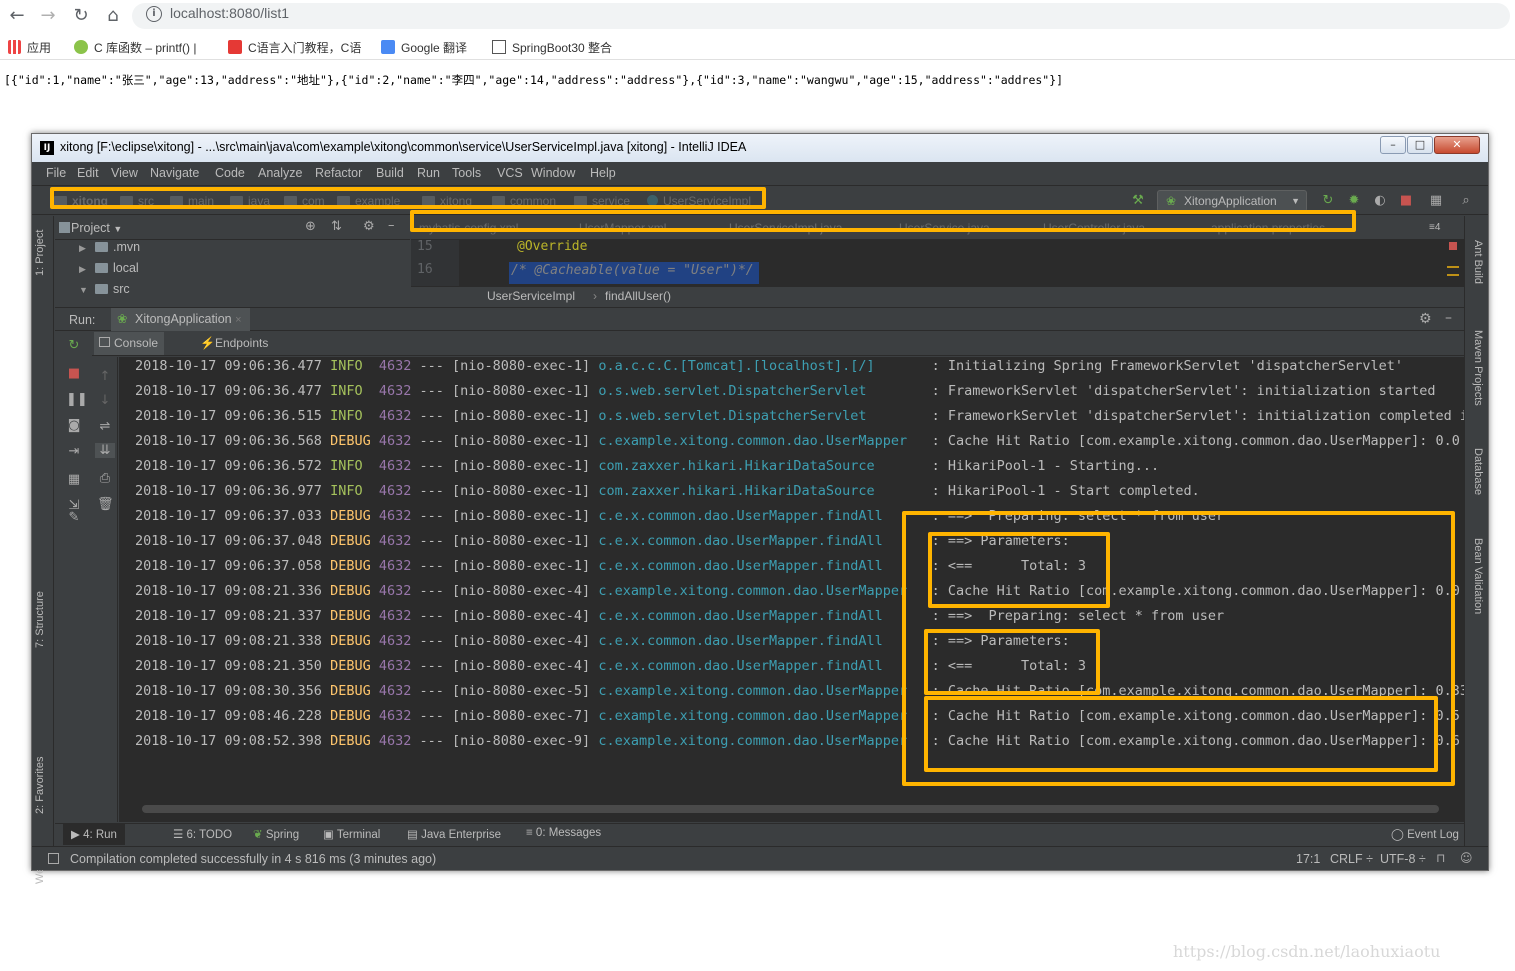 This screenshot has width=1515, height=971. I want to click on breadcrumb-method: findAllUser(), so click(638, 296).